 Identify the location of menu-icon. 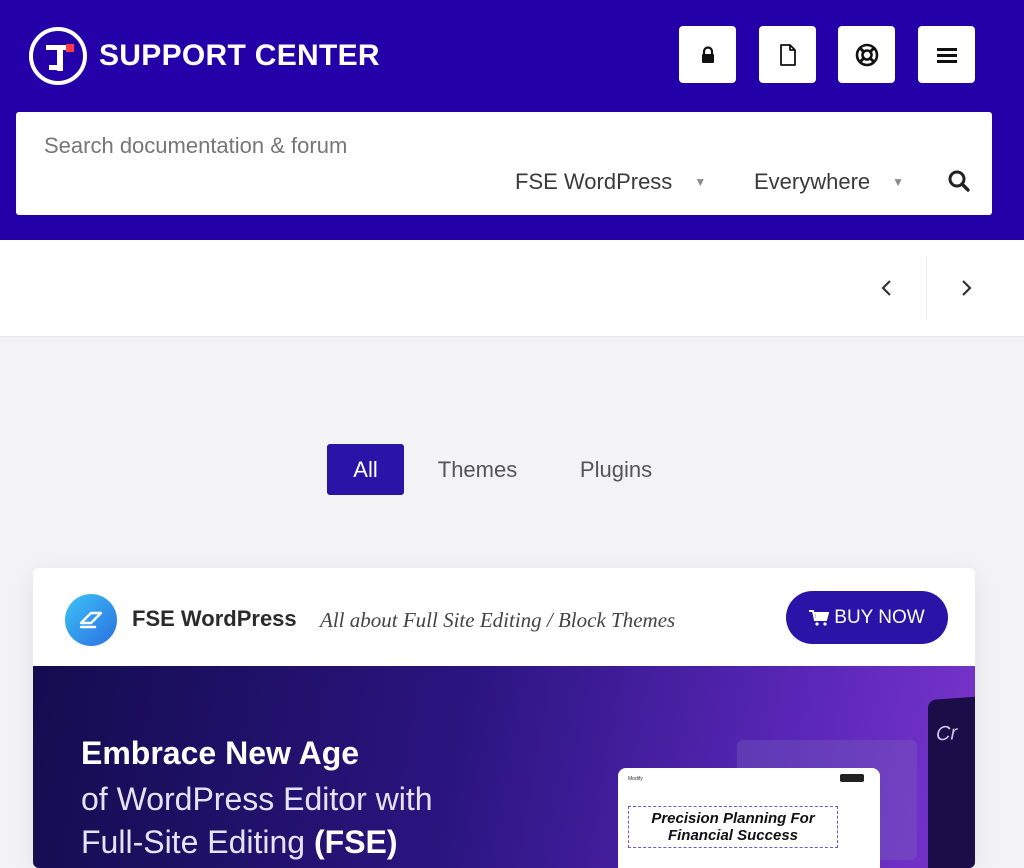
(946, 55).